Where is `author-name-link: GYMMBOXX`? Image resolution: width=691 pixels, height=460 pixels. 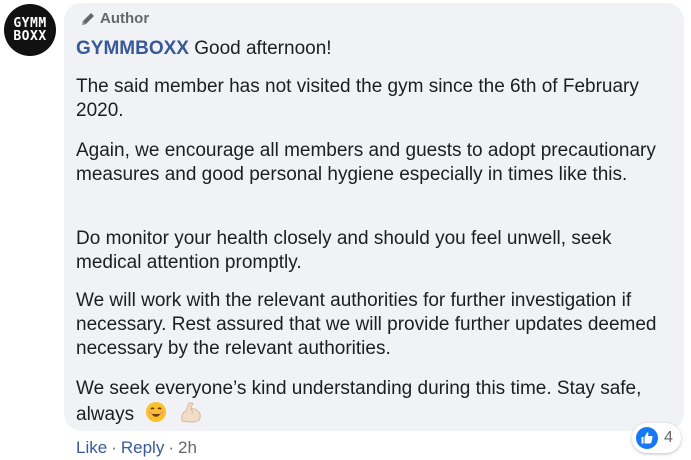 author-name-link: GYMMBOXX is located at coordinates (132, 48).